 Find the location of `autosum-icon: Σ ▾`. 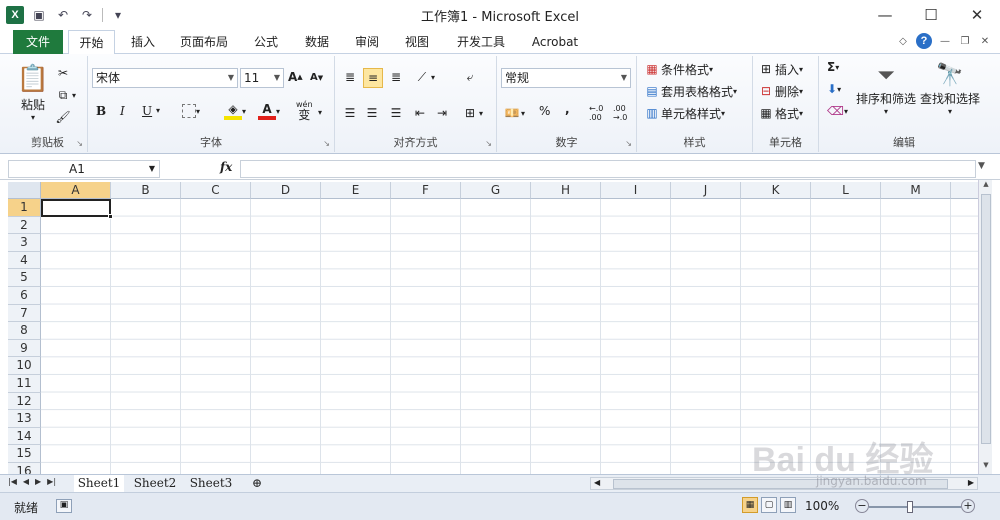

autosum-icon: Σ ▾ is located at coordinates (833, 67).